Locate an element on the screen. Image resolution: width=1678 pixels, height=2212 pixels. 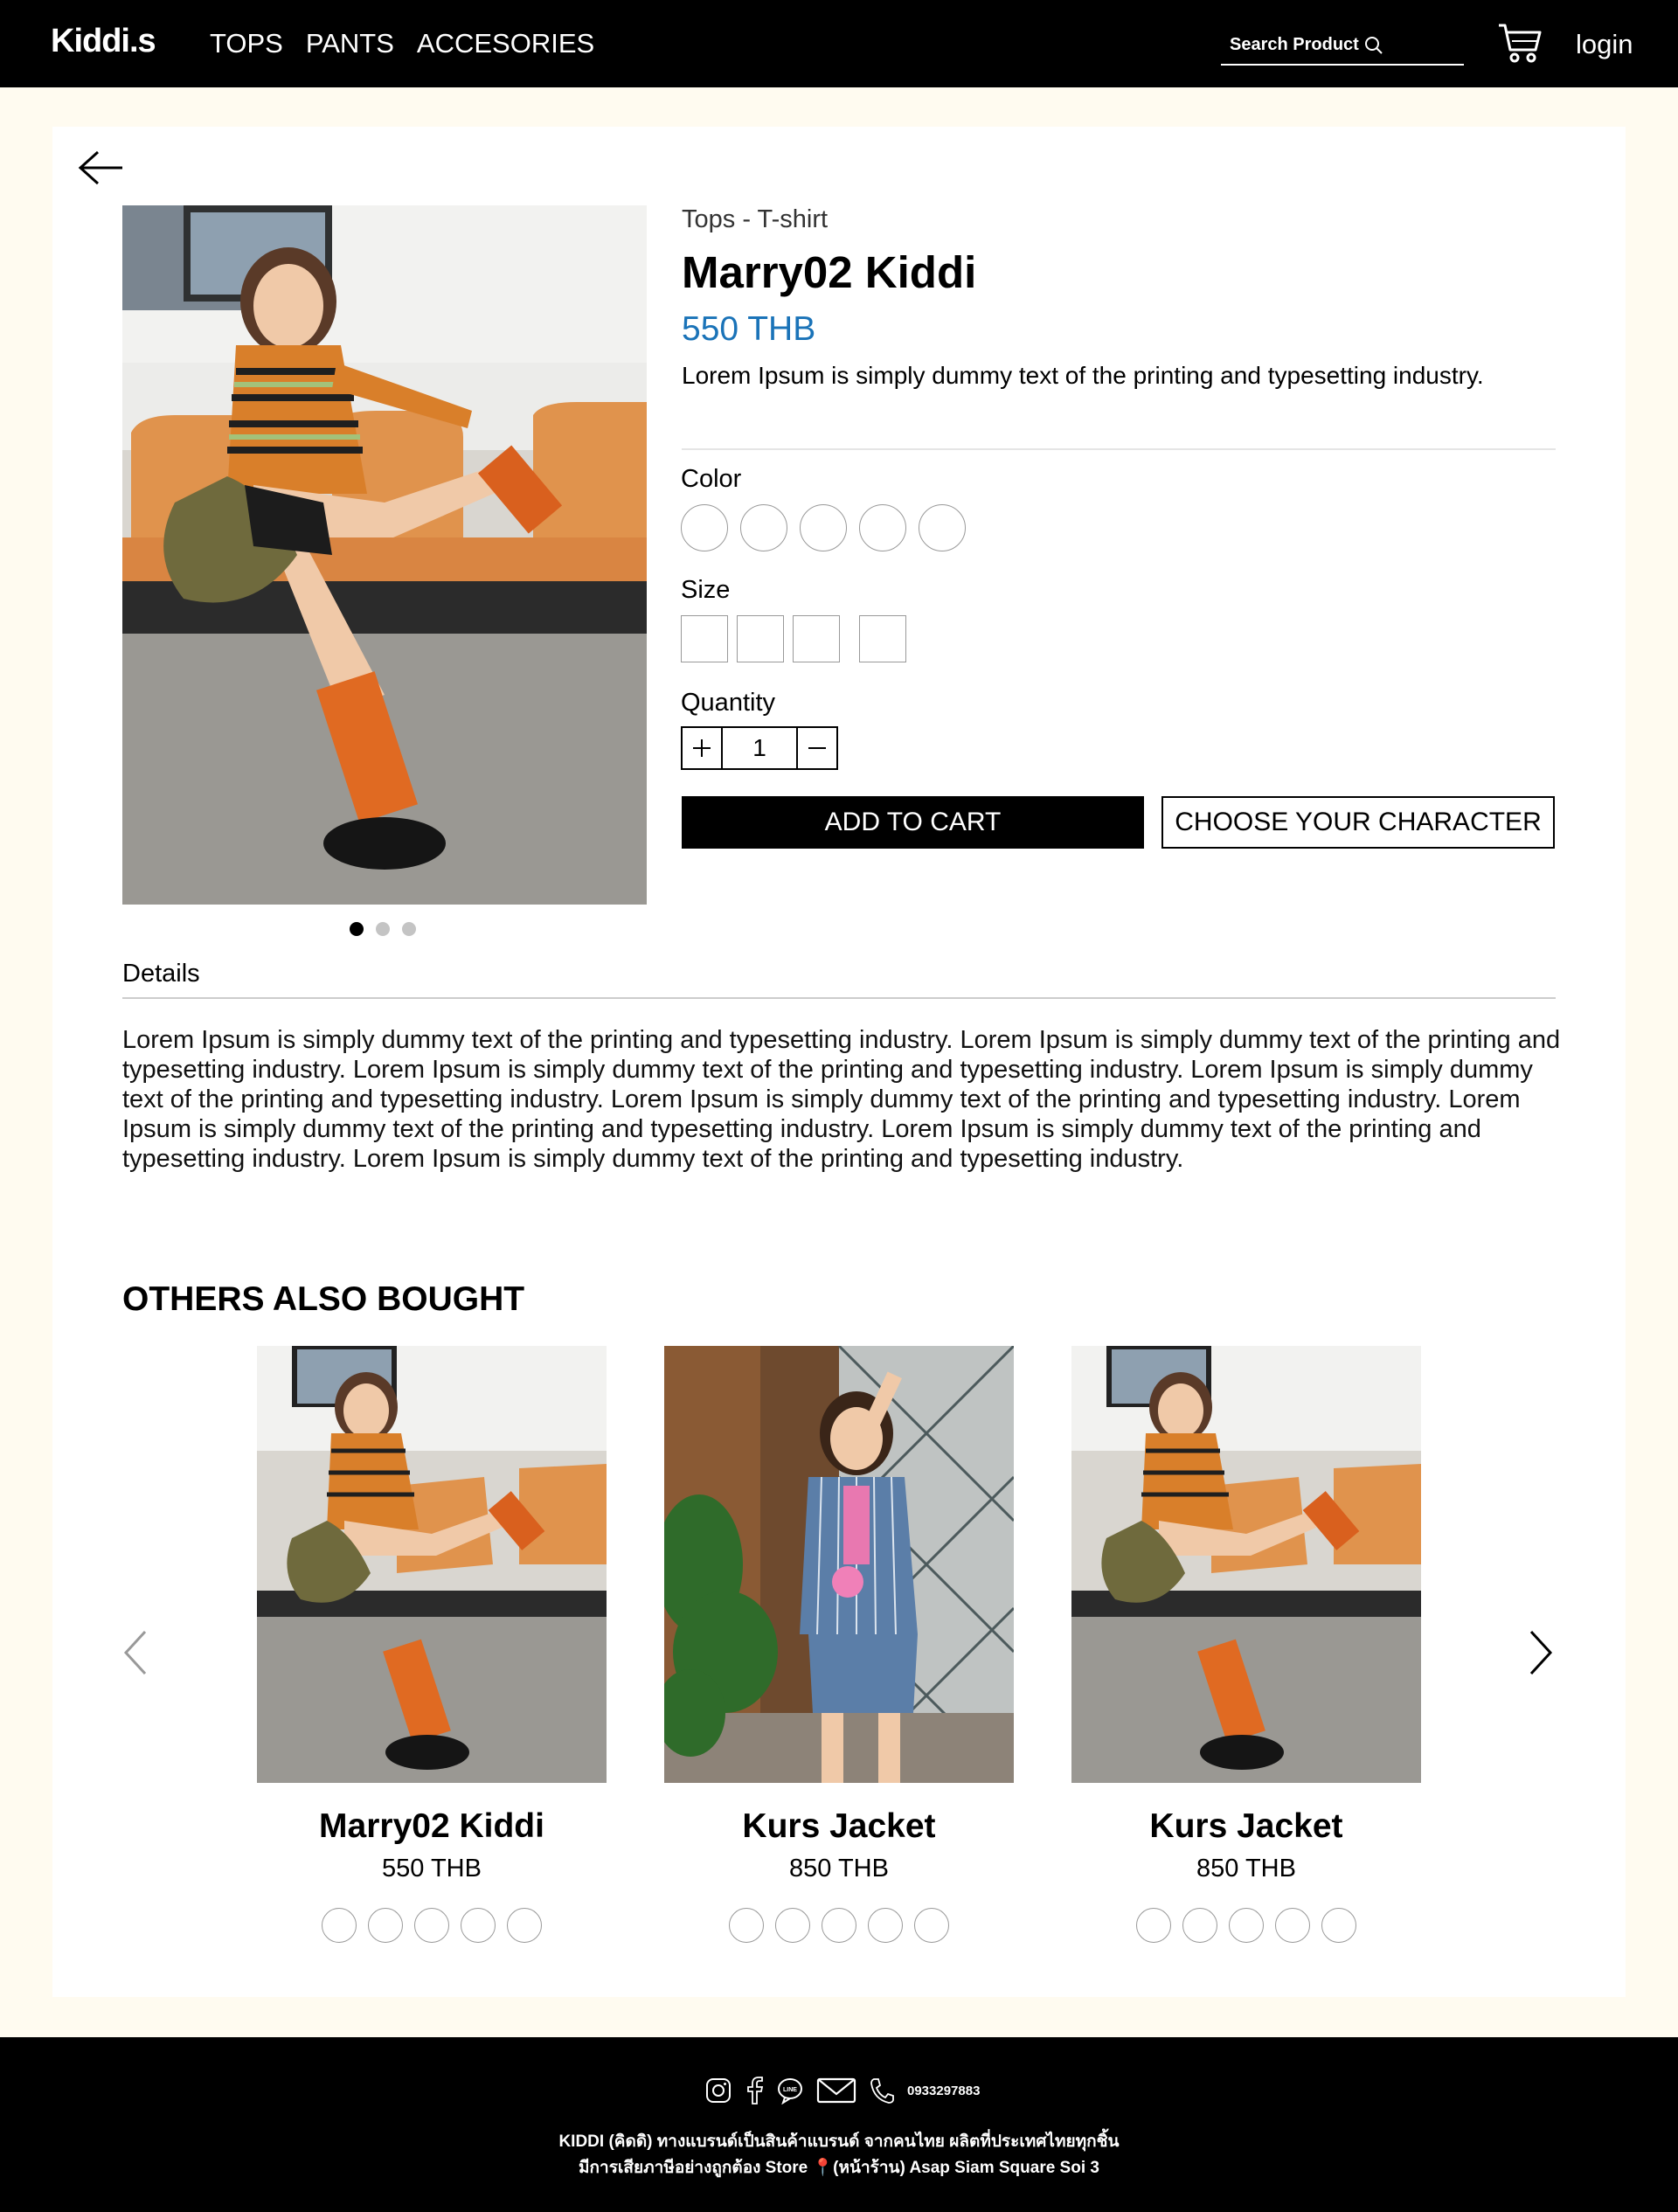
size-options is located at coordinates (798, 638).